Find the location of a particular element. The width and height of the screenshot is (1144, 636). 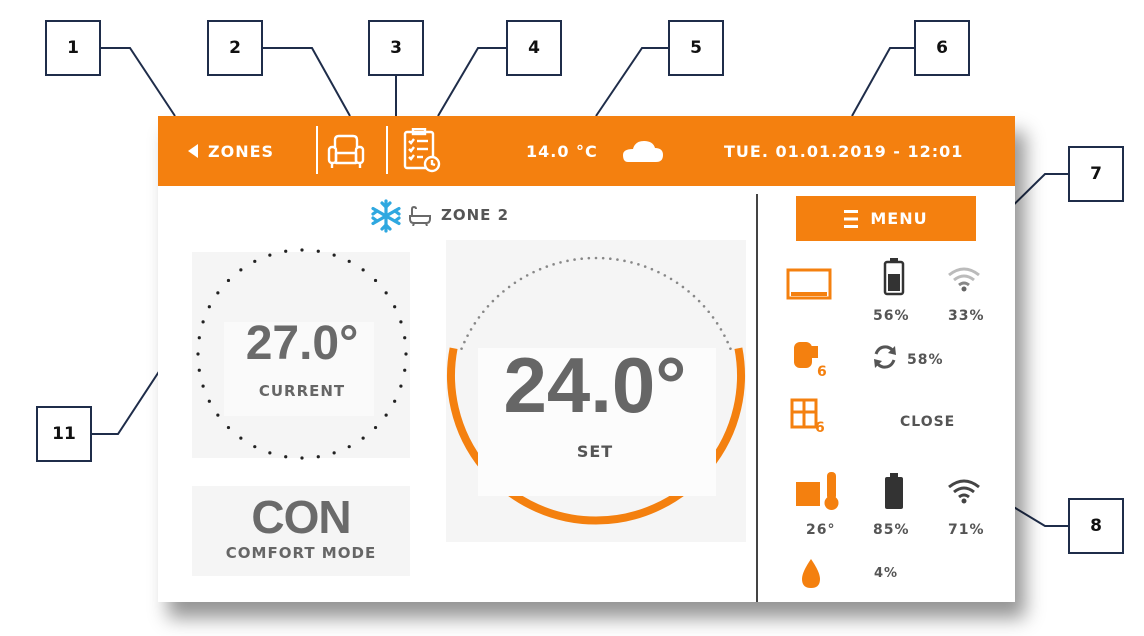

sensor-signal-value: 71% is located at coordinates (966, 530).